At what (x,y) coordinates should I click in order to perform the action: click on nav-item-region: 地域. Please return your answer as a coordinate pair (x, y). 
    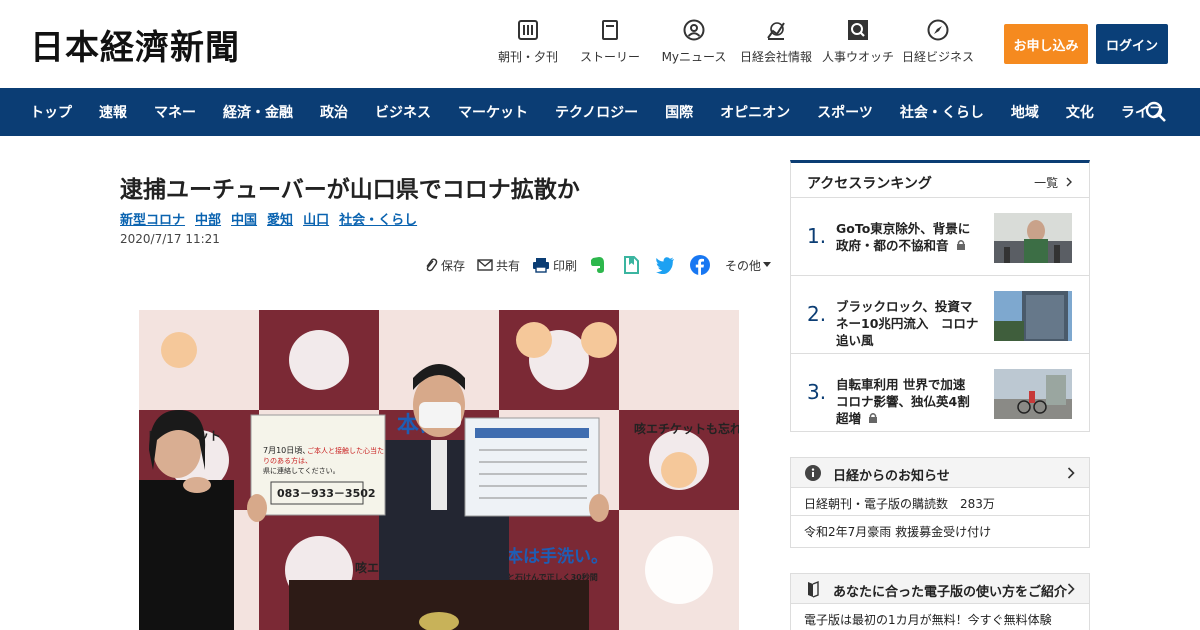
    Looking at the image, I should click on (1025, 112).